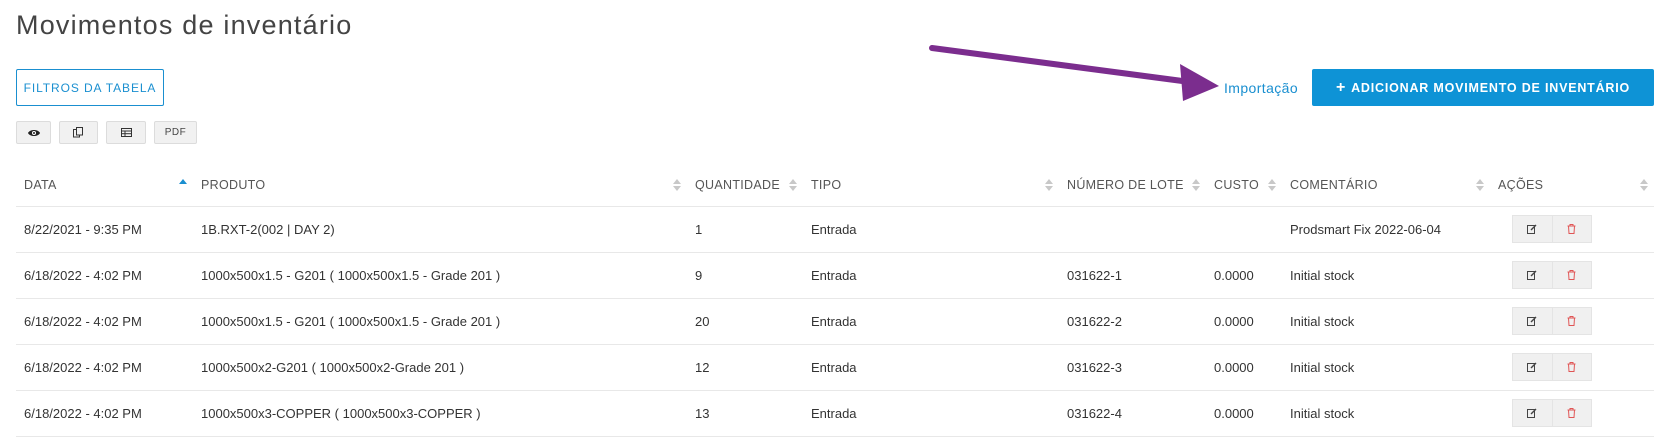 The width and height of the screenshot is (1660, 440). I want to click on excel-export-button, so click(126, 132).